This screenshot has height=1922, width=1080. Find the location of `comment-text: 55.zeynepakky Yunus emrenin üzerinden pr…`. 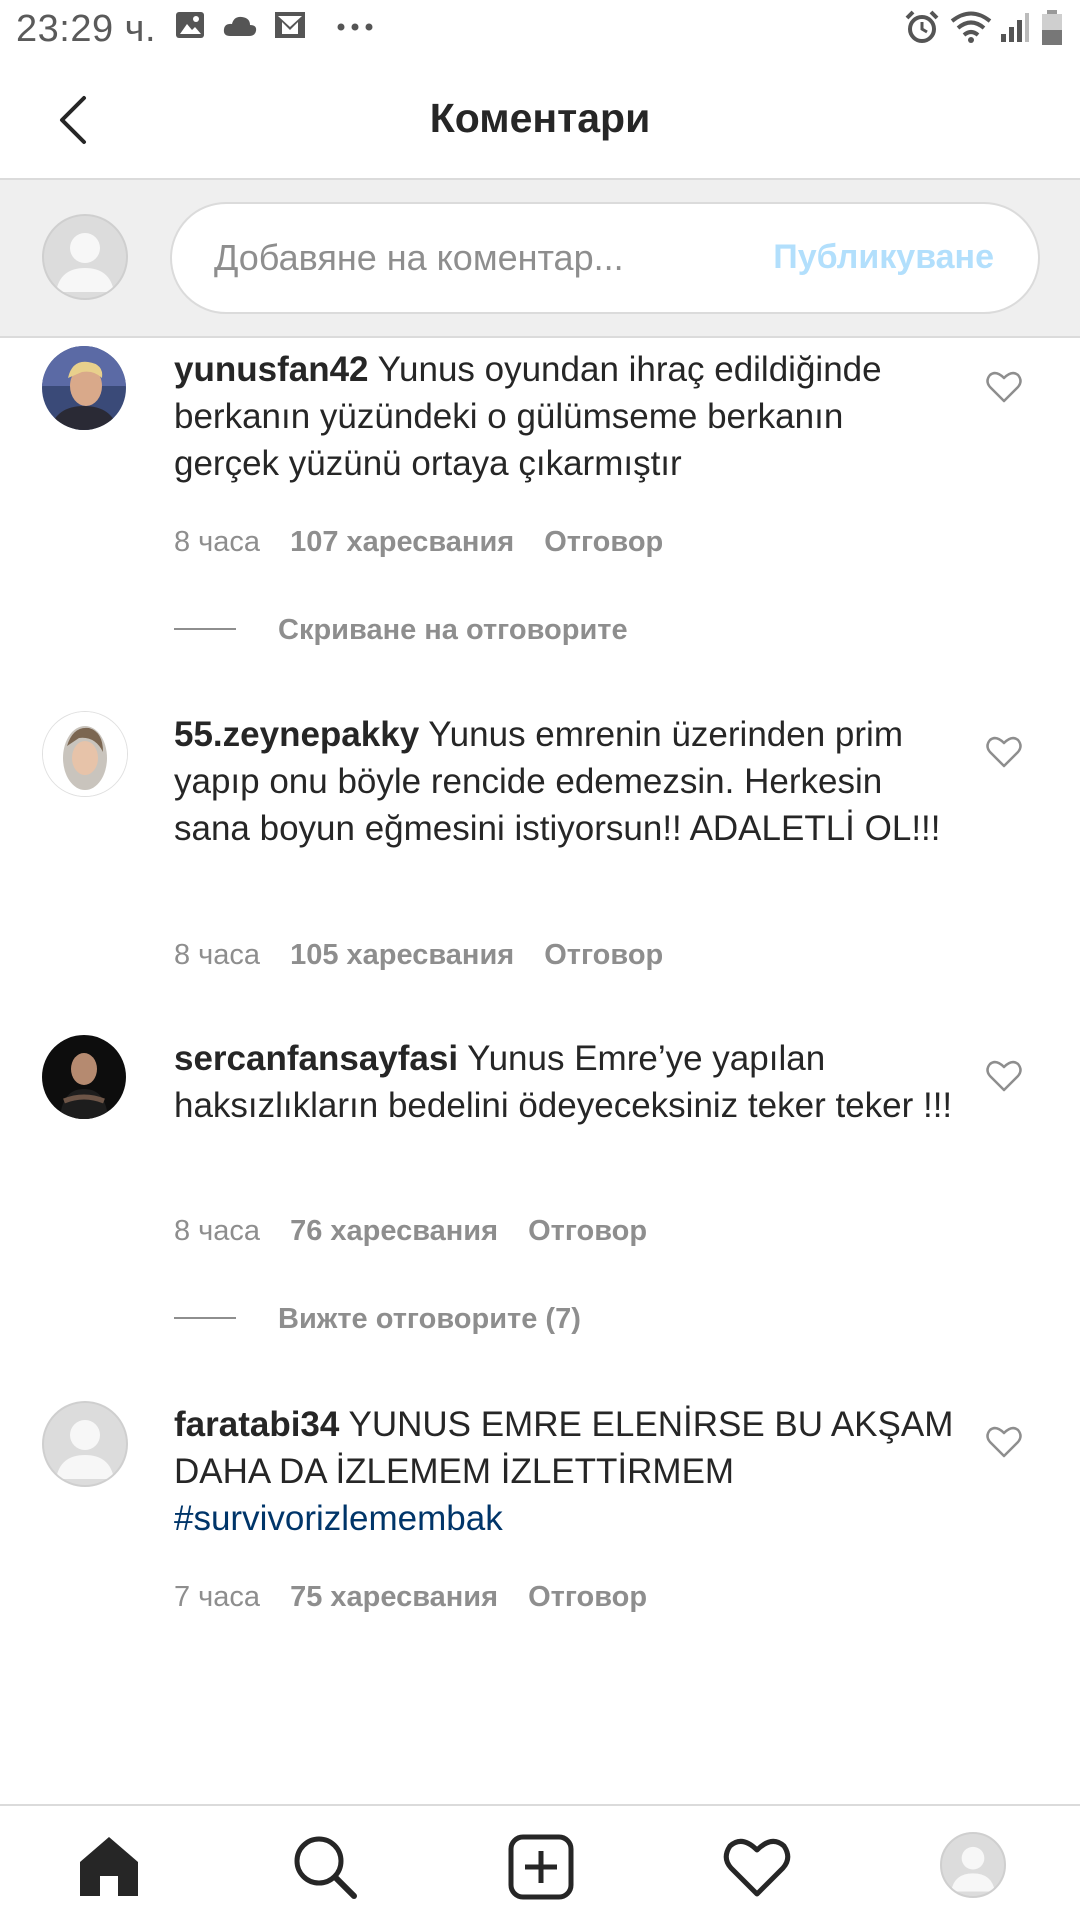

comment-text: 55.zeynepakky Yunus emrenin üzerinden pr… is located at coordinates (564, 781).